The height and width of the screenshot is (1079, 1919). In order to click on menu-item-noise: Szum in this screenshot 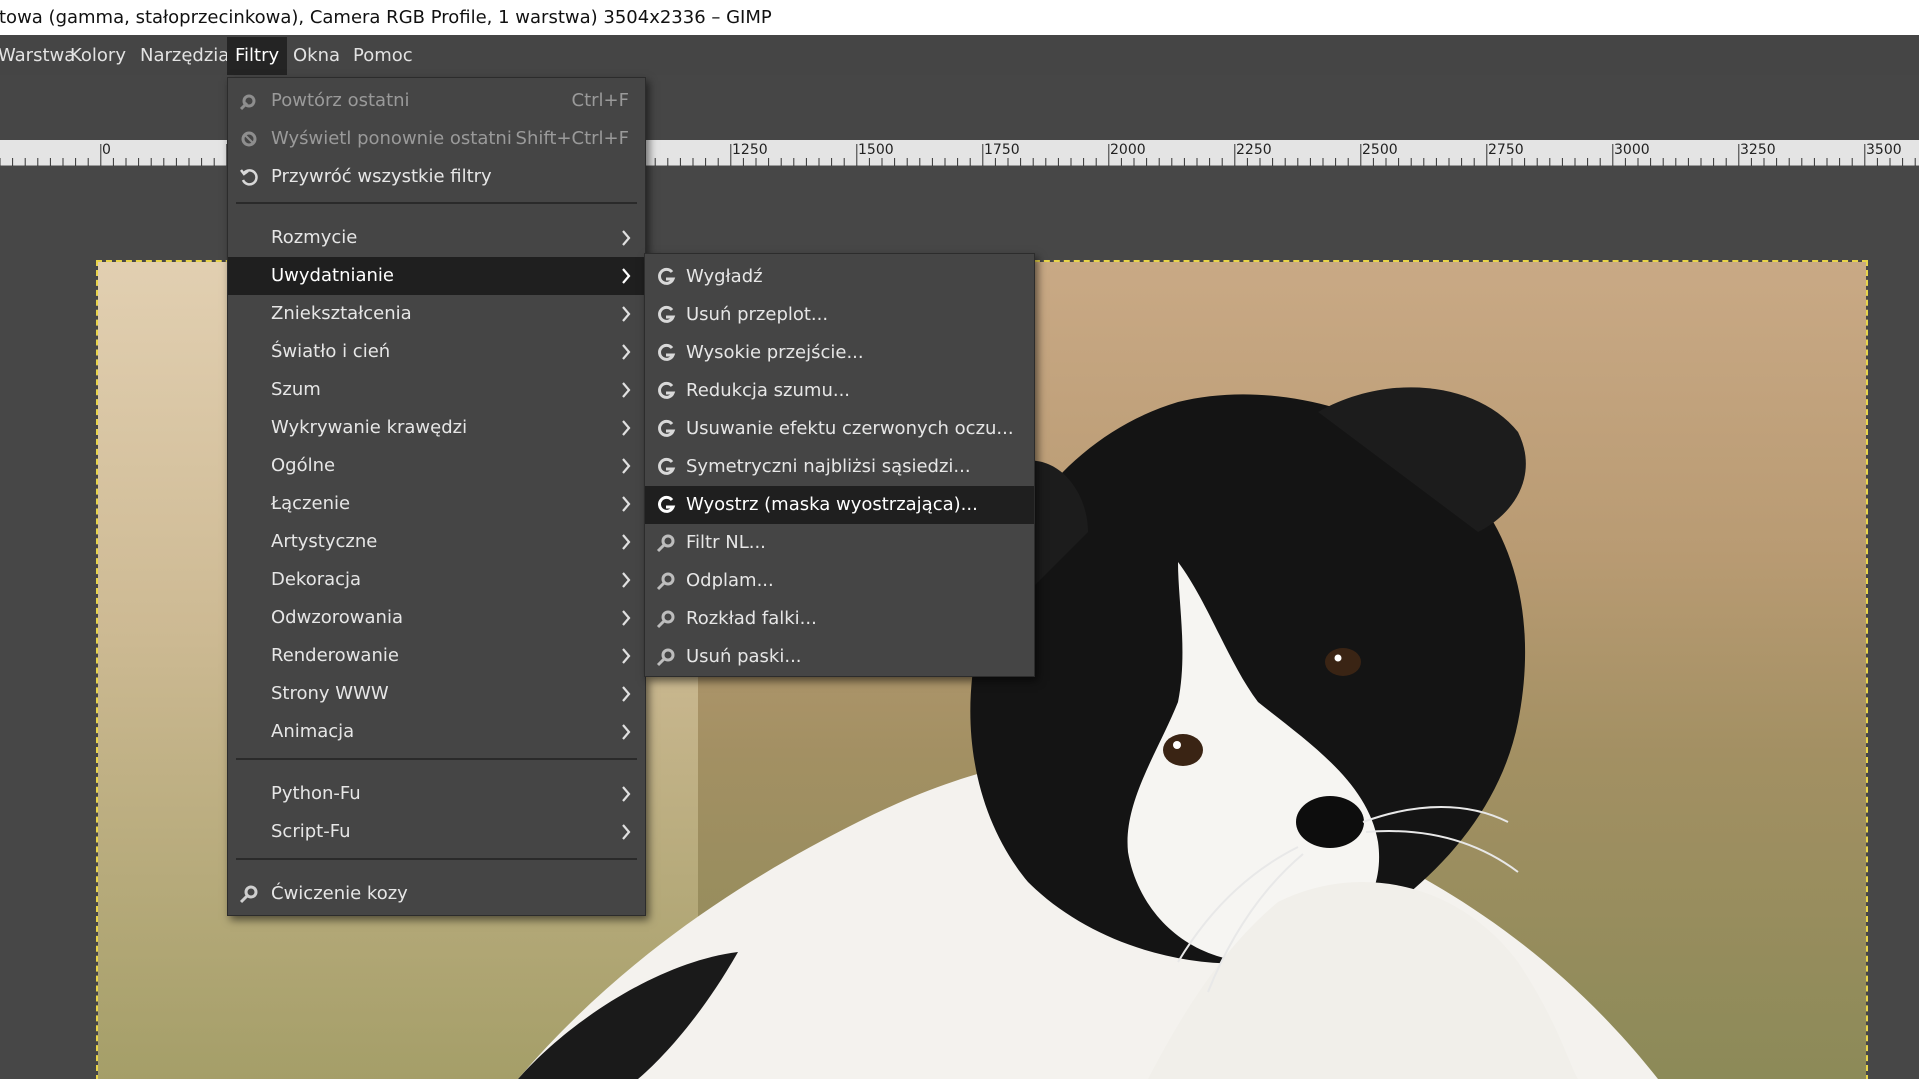, I will do `click(436, 390)`.